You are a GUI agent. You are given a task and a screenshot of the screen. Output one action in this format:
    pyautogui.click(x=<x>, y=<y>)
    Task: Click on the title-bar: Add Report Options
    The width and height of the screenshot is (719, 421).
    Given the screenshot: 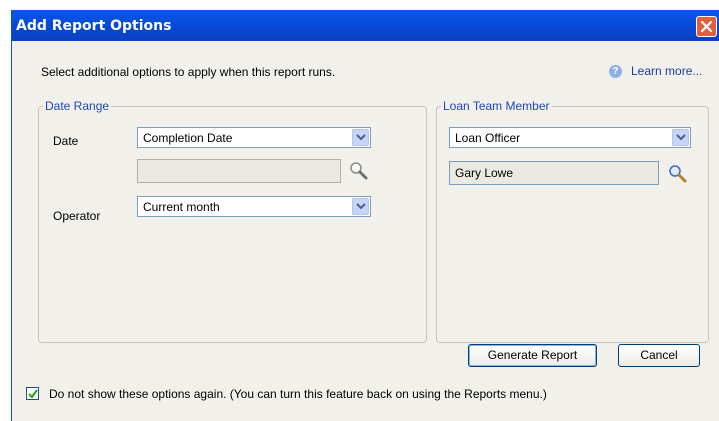 What is the action you would take?
    pyautogui.click(x=365, y=25)
    